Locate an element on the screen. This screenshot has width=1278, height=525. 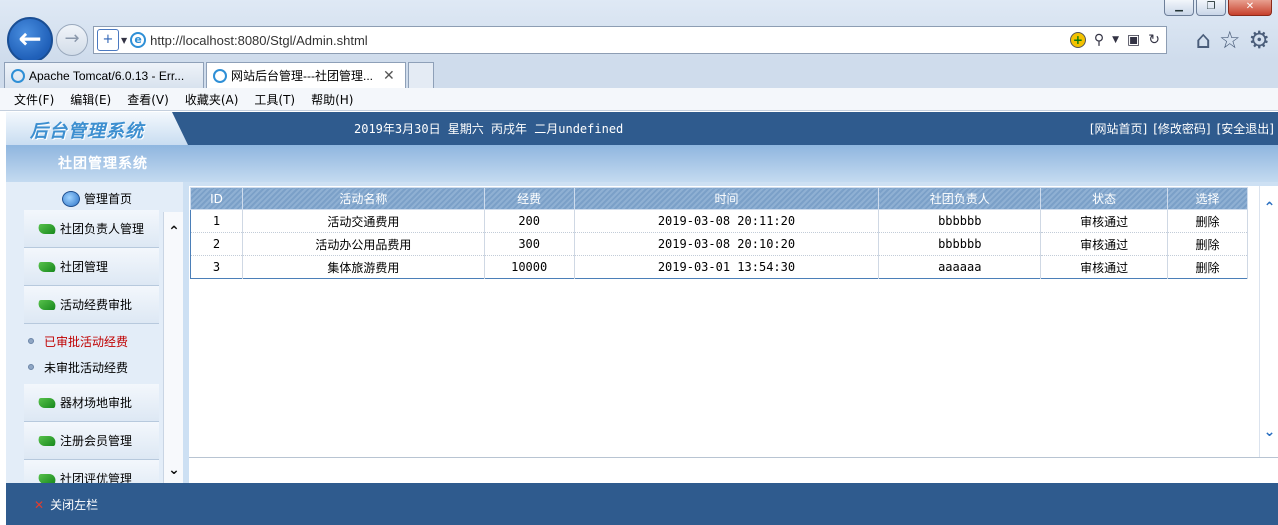
url-text: http://localhost:8080/Stgl/Admin.shtml is located at coordinates (259, 40).